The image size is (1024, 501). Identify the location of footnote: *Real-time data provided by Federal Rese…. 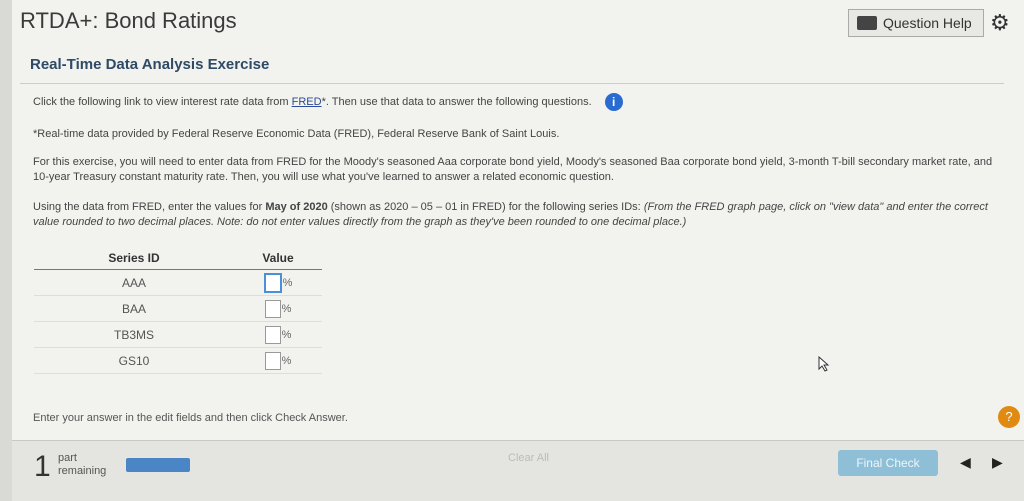
(296, 134).